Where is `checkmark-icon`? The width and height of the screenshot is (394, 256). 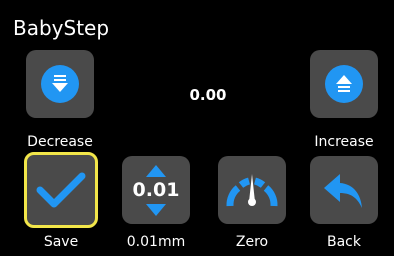
checkmark-icon is located at coordinates (61, 190).